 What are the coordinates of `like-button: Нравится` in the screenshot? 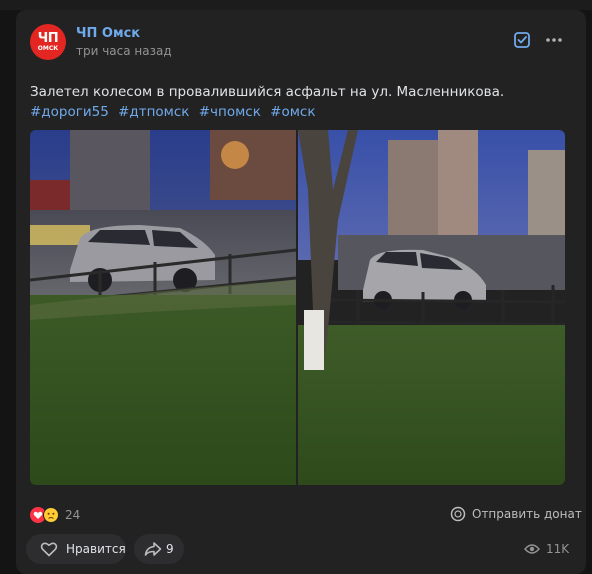 It's located at (76, 549).